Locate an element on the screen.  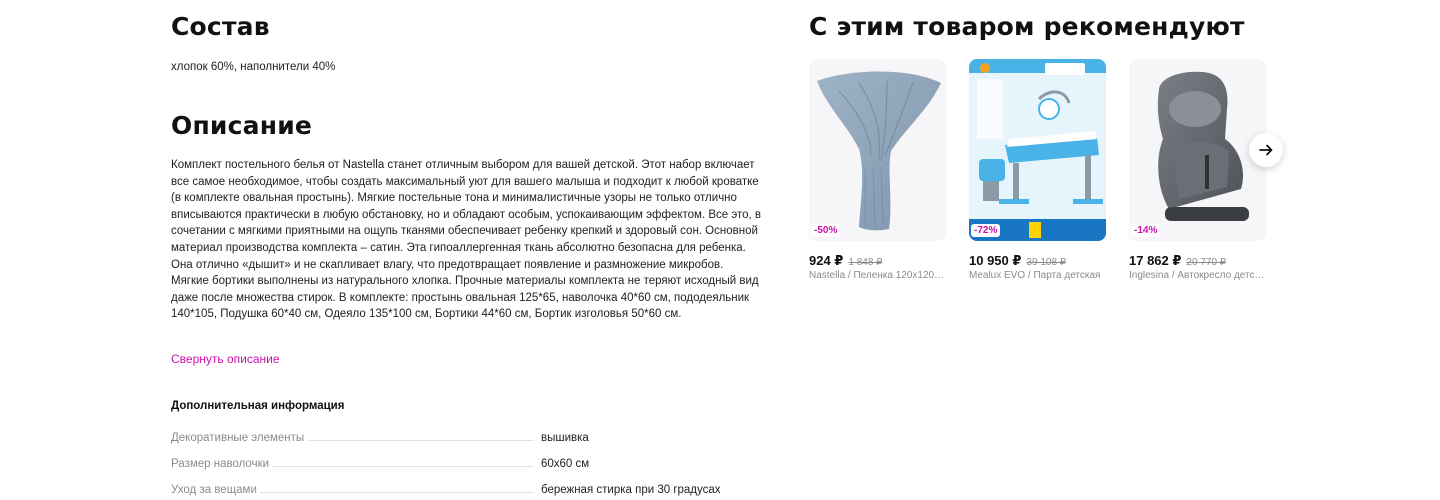
product-image: -14% is located at coordinates (1197, 150).